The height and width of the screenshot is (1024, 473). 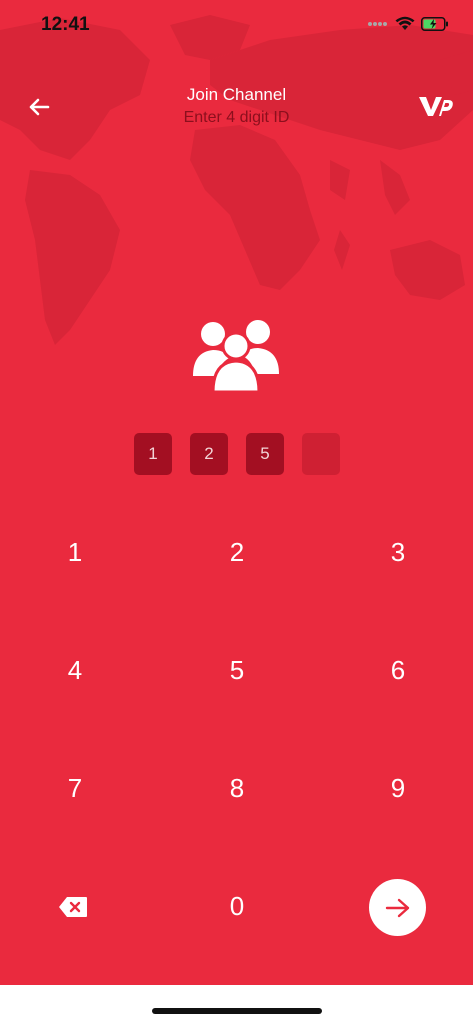 I want to click on page-subtitle: Enter 4 digit ID, so click(x=236, y=117).